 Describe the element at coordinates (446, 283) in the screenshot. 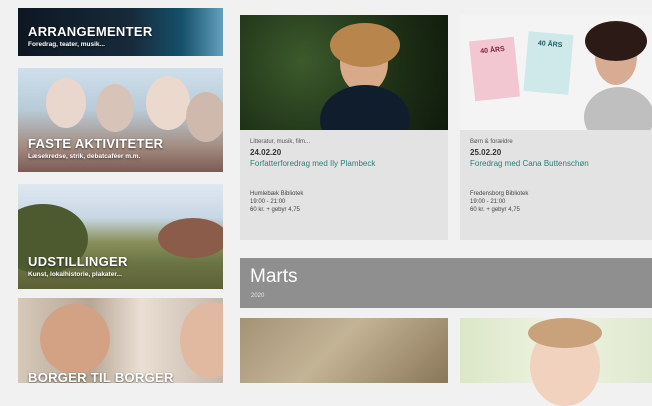

I see `month-banner: Marts 2020` at that location.